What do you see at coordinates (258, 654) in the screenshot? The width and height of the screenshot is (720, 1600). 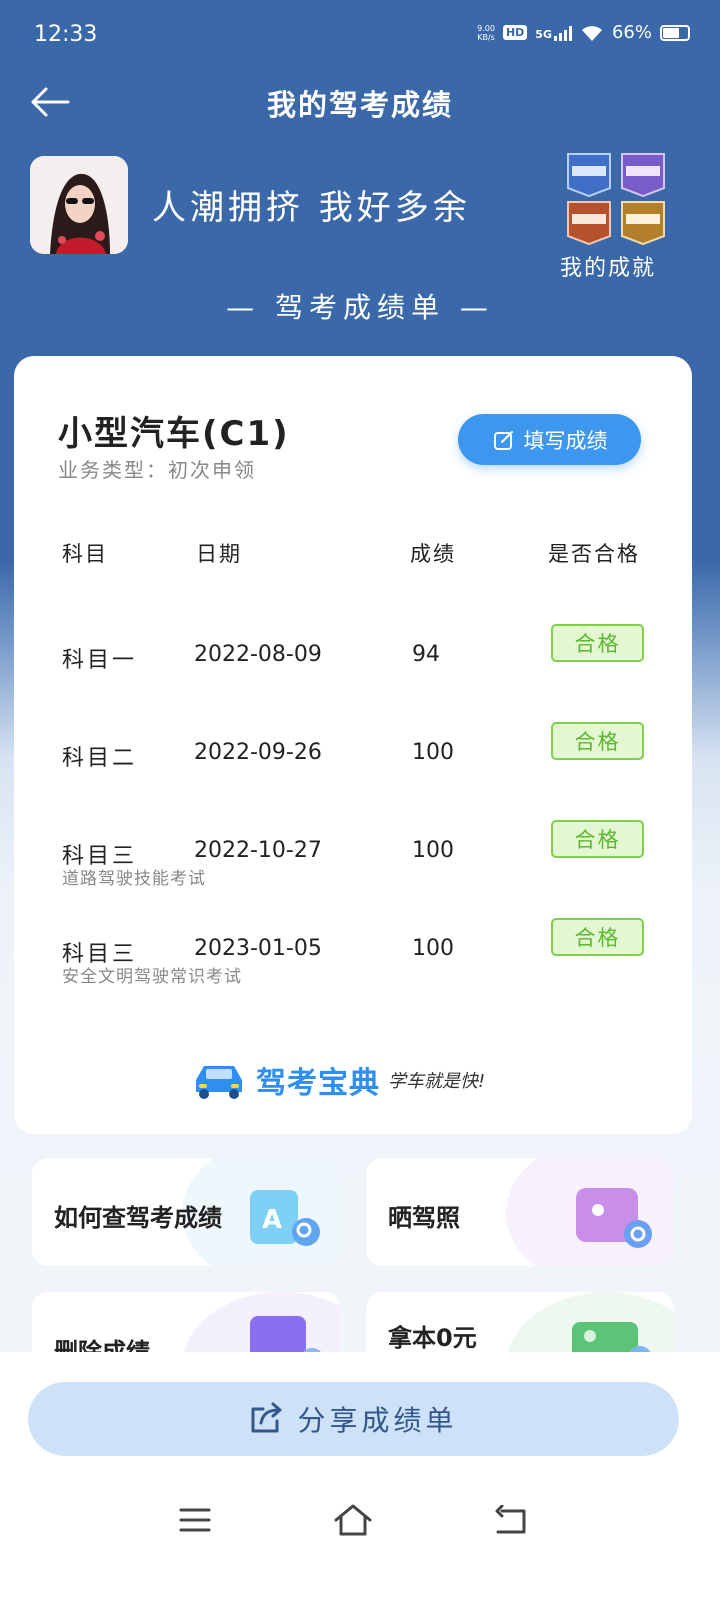 I see `row-date: 2022-08-09` at bounding box center [258, 654].